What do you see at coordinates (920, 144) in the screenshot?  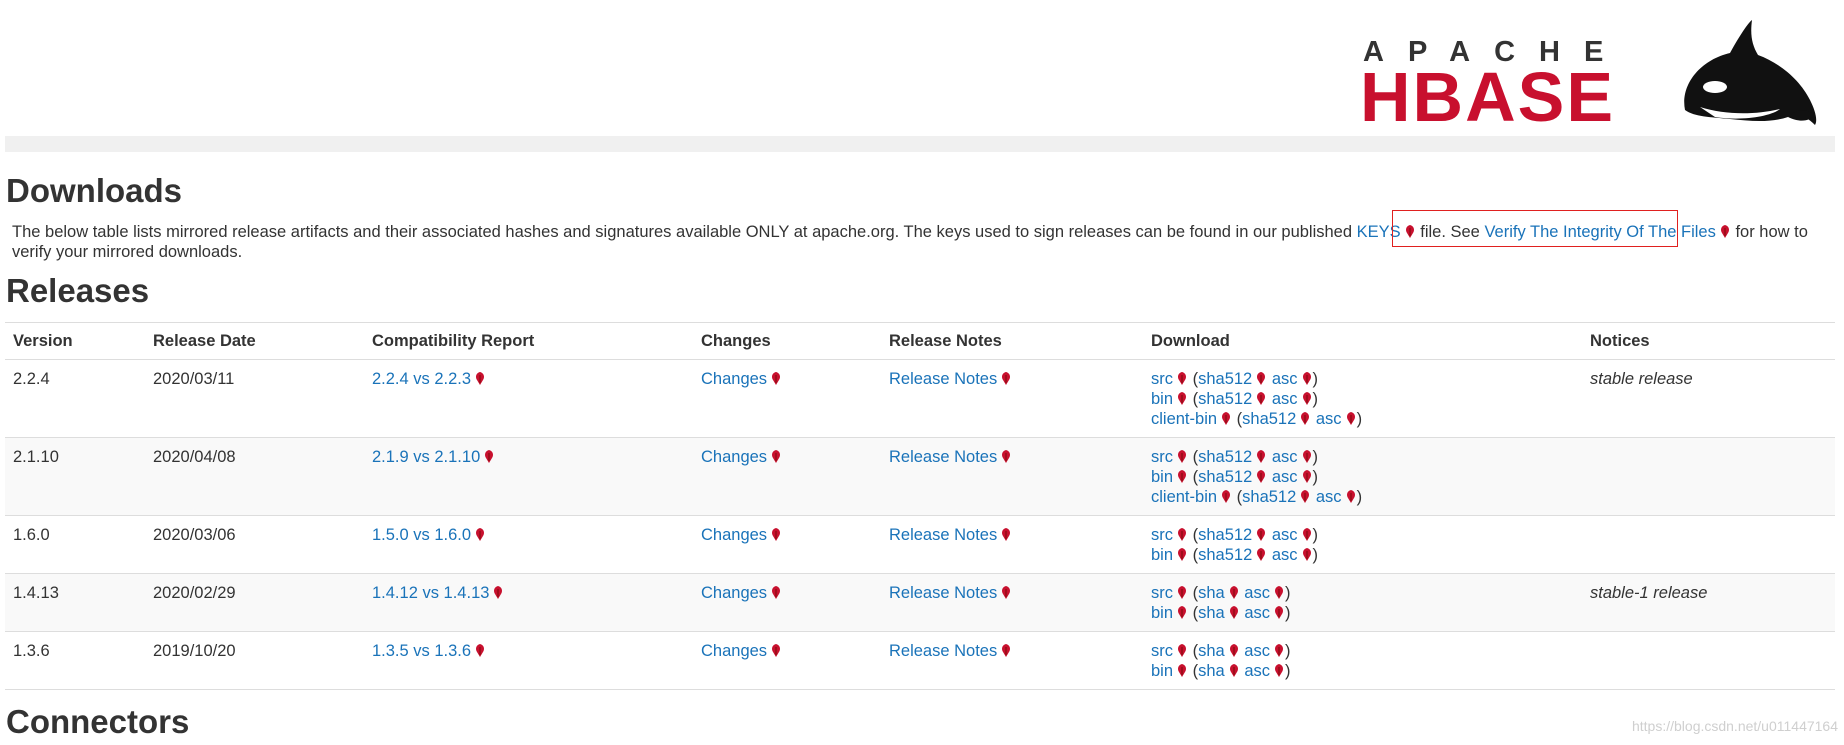 I see `header-divider` at bounding box center [920, 144].